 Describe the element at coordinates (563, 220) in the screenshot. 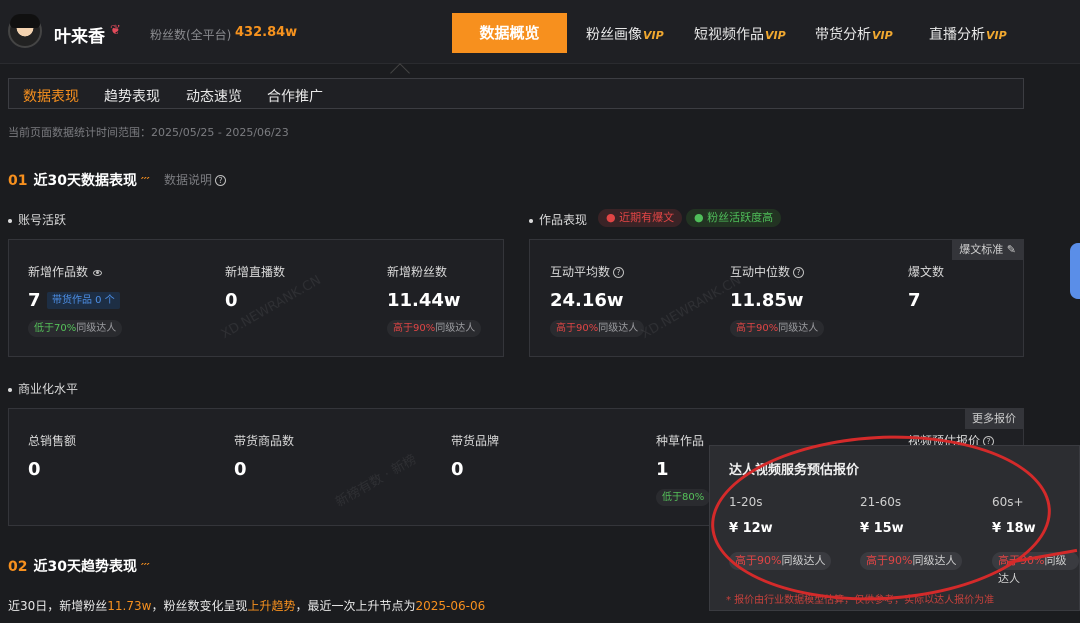

I see `subhead-text: 作品表现` at that location.